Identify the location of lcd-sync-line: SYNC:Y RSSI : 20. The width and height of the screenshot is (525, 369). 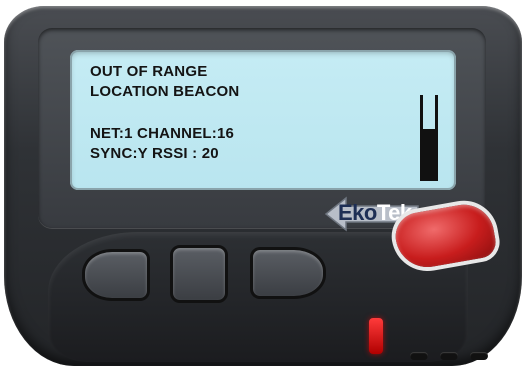
(154, 153).